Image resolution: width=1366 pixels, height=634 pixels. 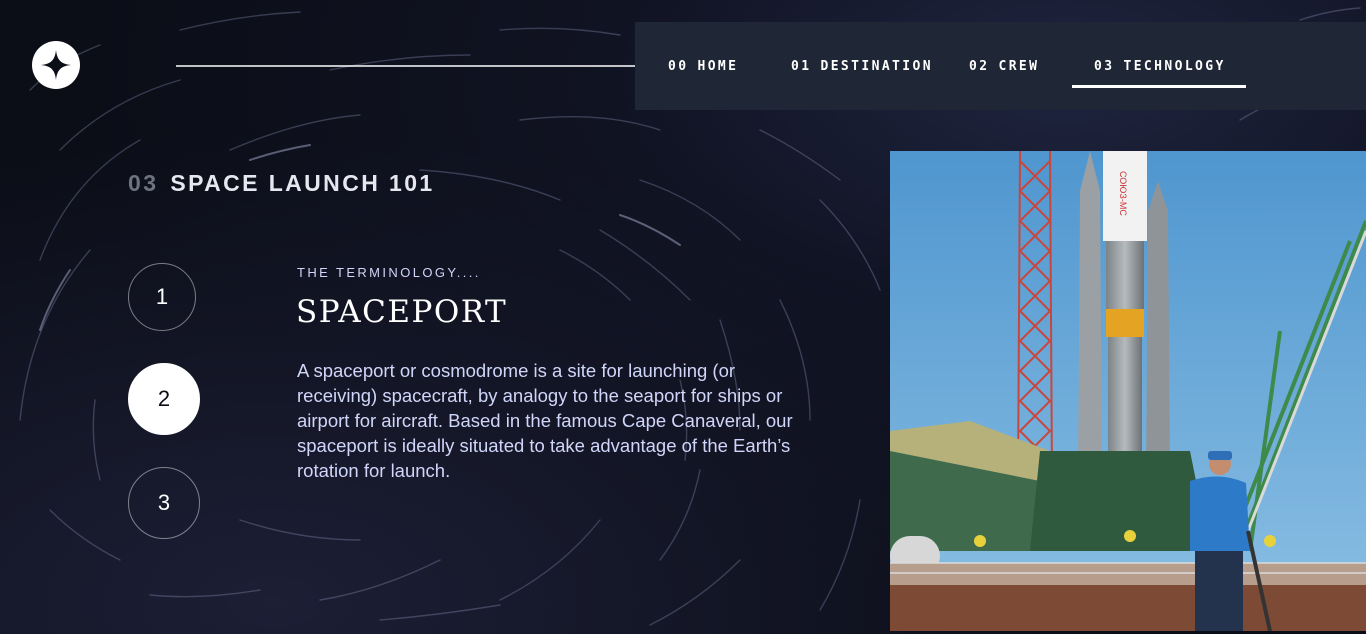 What do you see at coordinates (801, 66) in the screenshot?
I see `nav-item-number: 01` at bounding box center [801, 66].